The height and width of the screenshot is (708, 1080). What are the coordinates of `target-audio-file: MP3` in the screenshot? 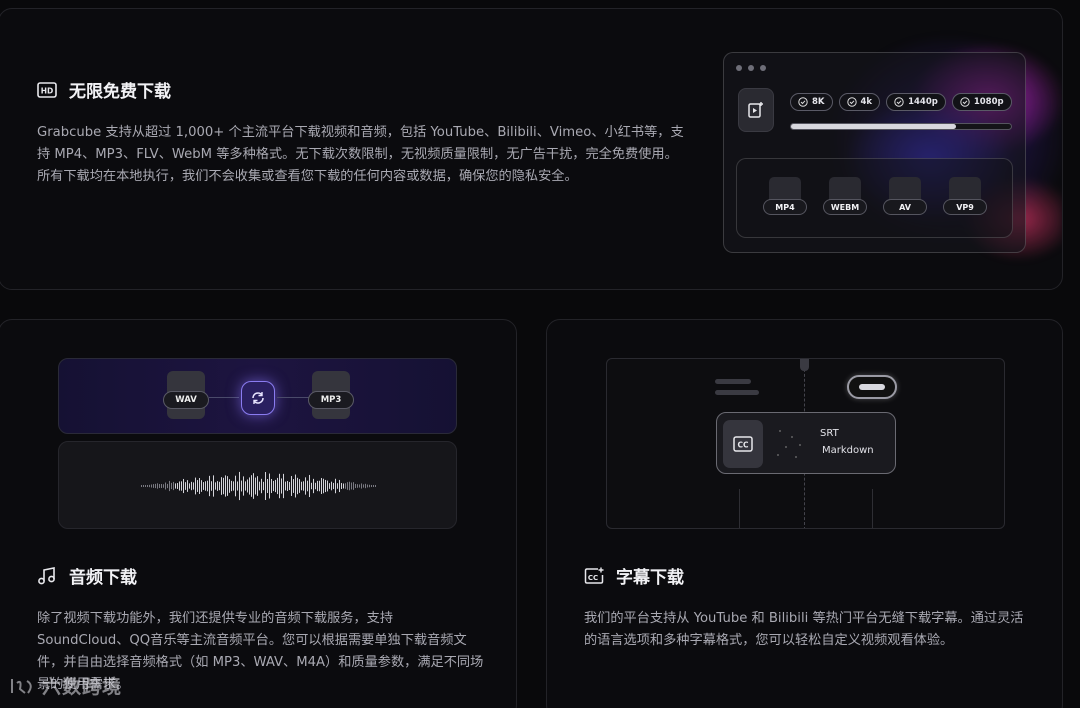 It's located at (331, 396).